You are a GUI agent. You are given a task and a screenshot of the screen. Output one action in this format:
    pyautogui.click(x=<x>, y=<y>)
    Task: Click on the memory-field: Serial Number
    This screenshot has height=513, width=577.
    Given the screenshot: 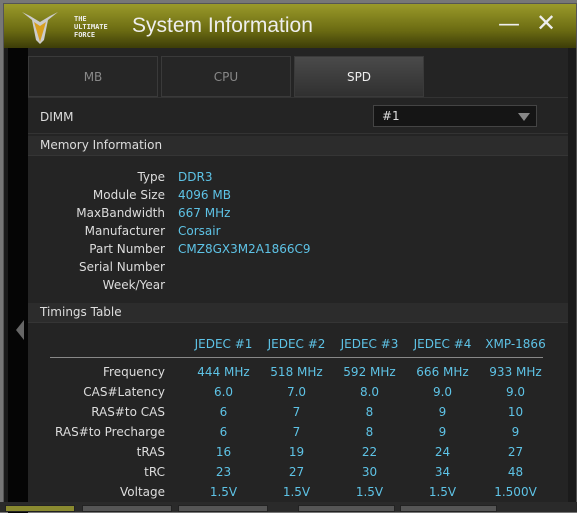 What is the action you would take?
    pyautogui.click(x=298, y=269)
    